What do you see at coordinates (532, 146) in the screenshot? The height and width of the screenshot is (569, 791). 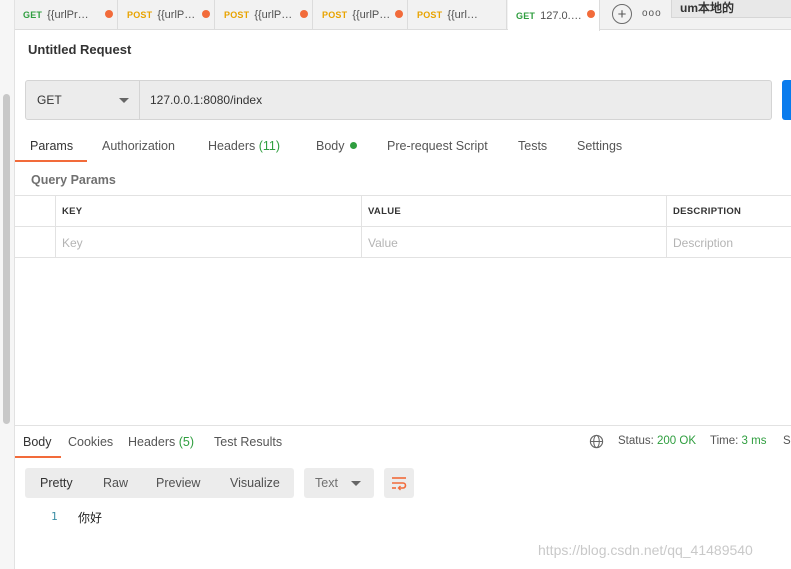 I see `tab-tests: Tests` at bounding box center [532, 146].